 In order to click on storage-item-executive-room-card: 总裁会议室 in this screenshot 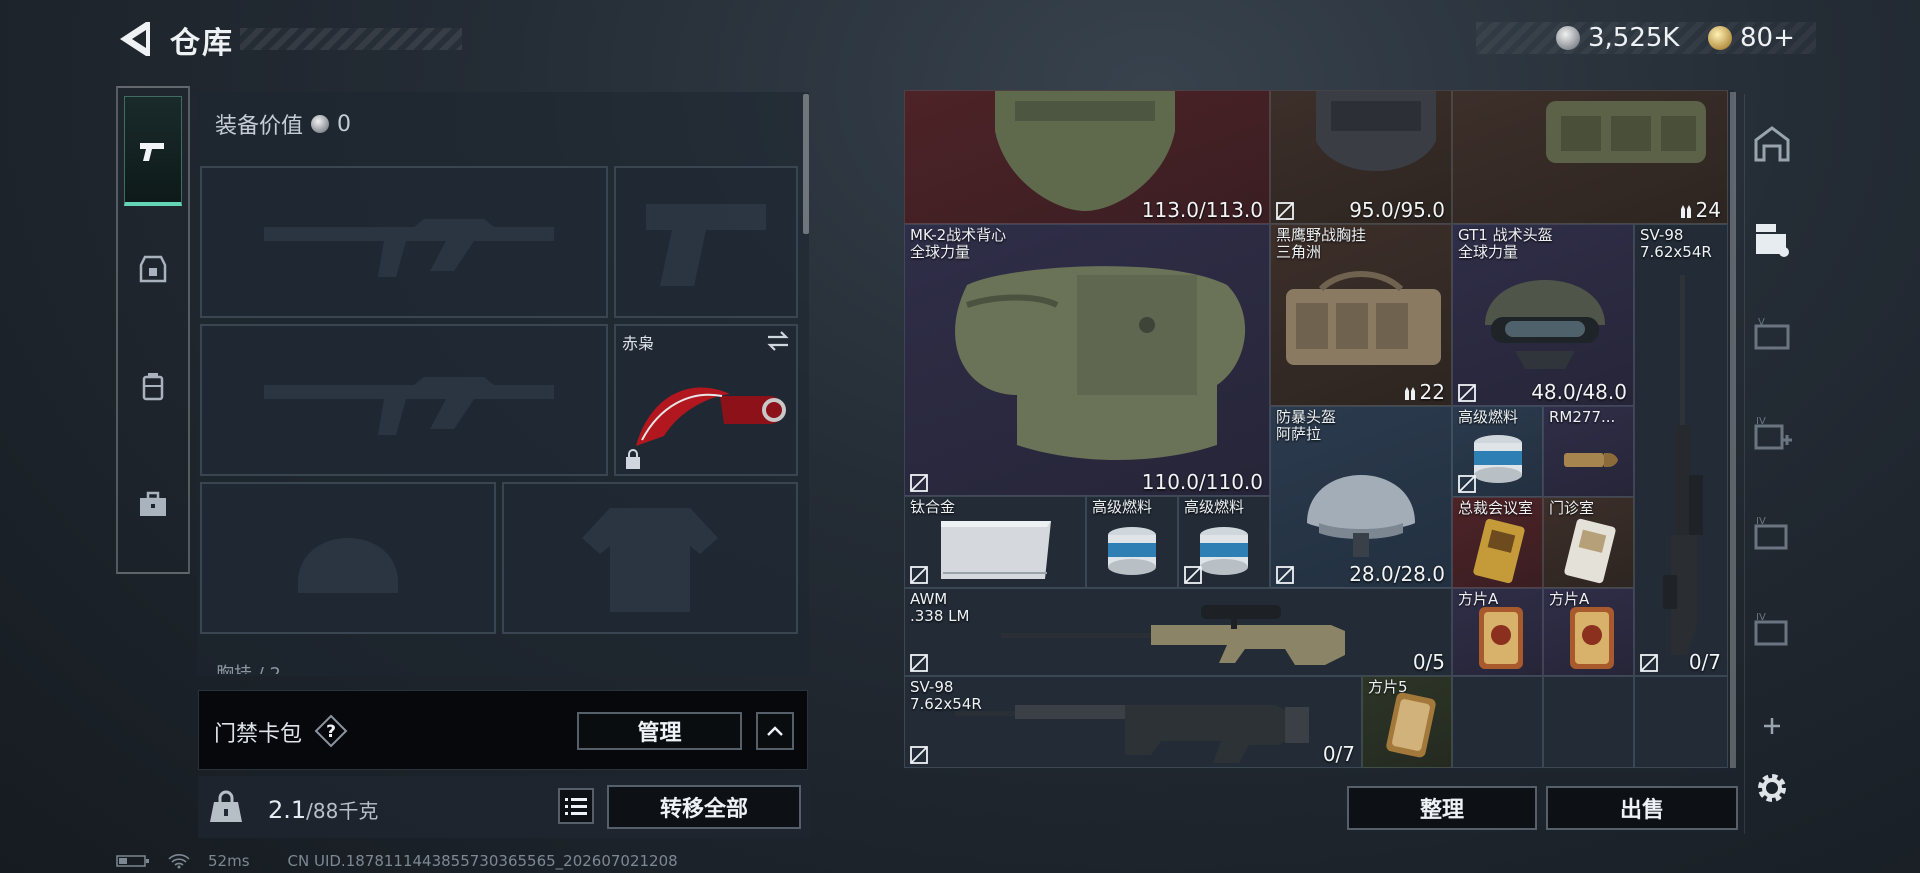, I will do `click(1497, 542)`.